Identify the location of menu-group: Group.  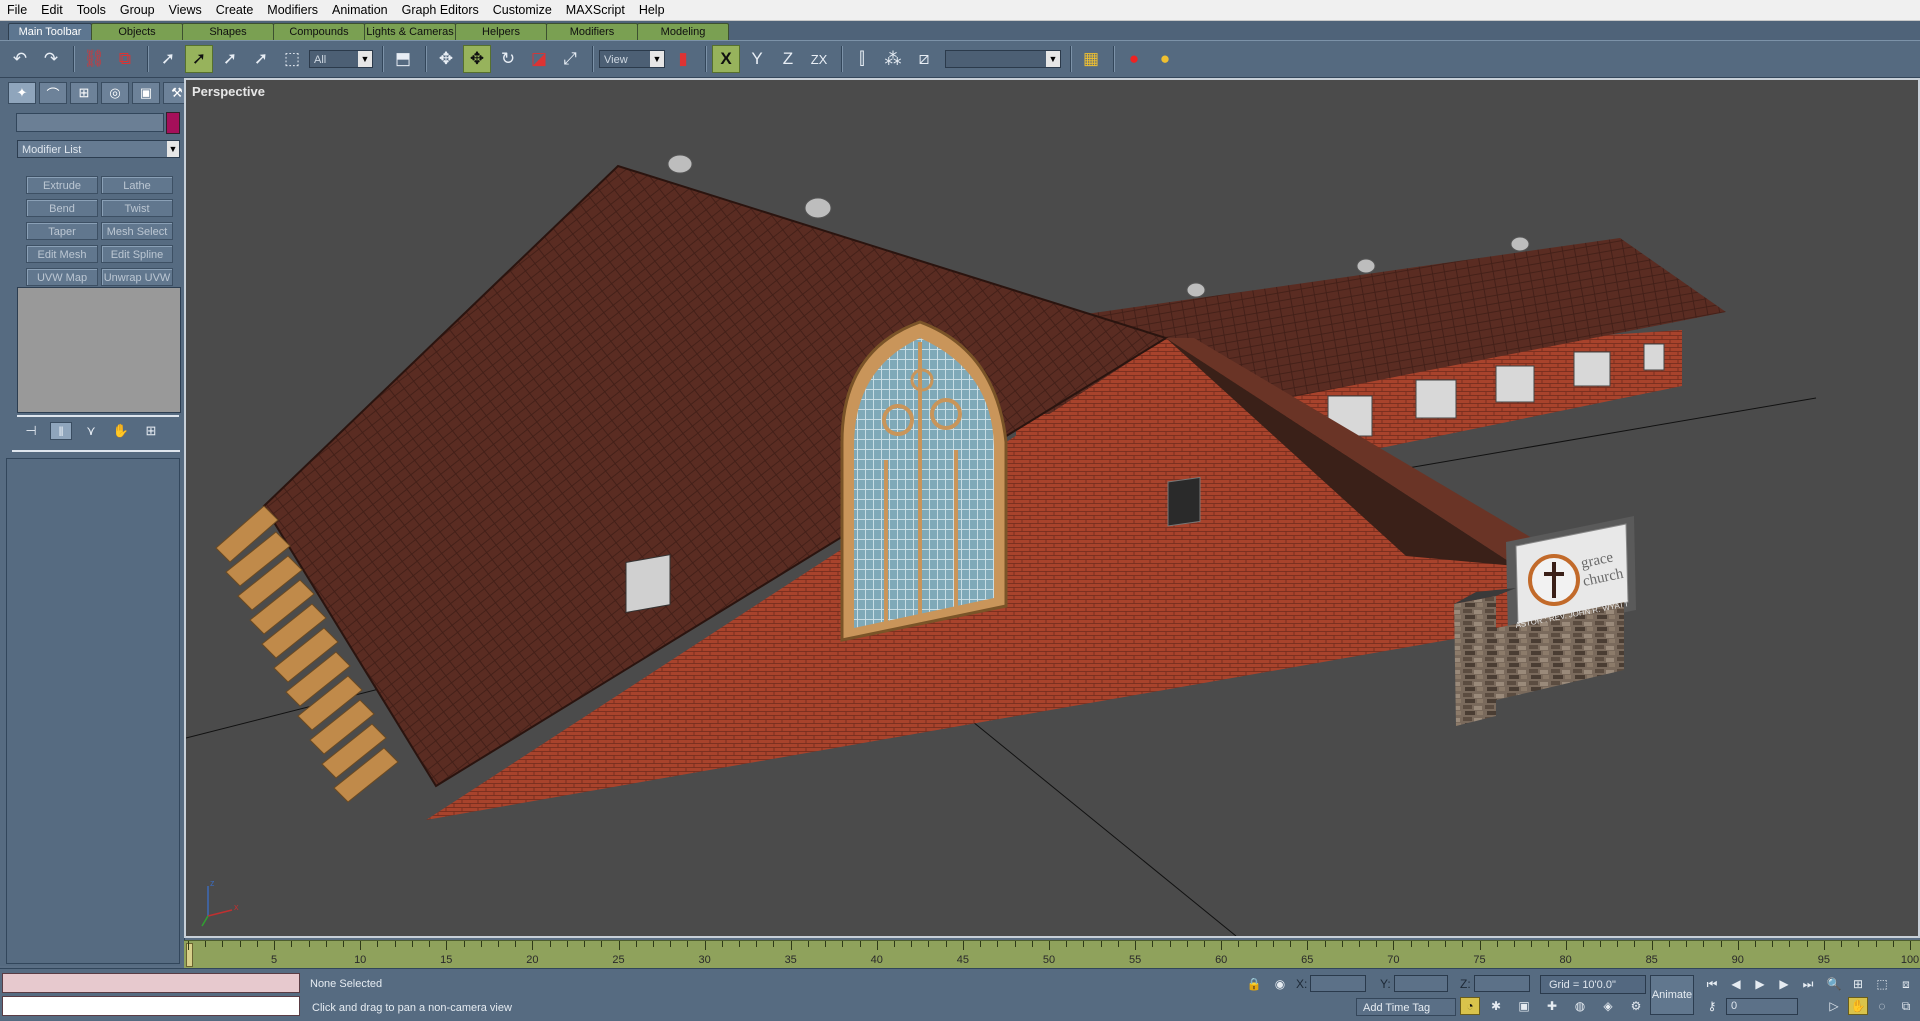
(137, 10).